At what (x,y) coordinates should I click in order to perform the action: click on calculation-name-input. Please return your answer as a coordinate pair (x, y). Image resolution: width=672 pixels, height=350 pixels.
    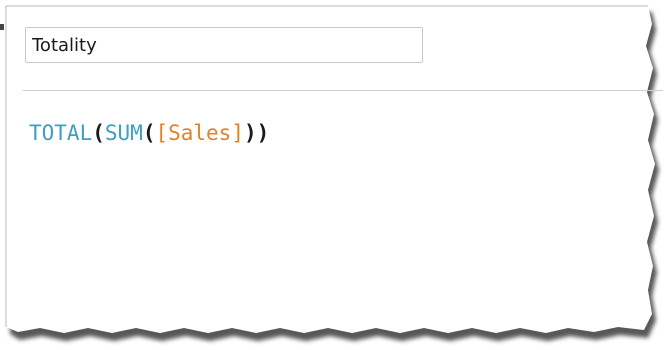
    Looking at the image, I should click on (224, 45).